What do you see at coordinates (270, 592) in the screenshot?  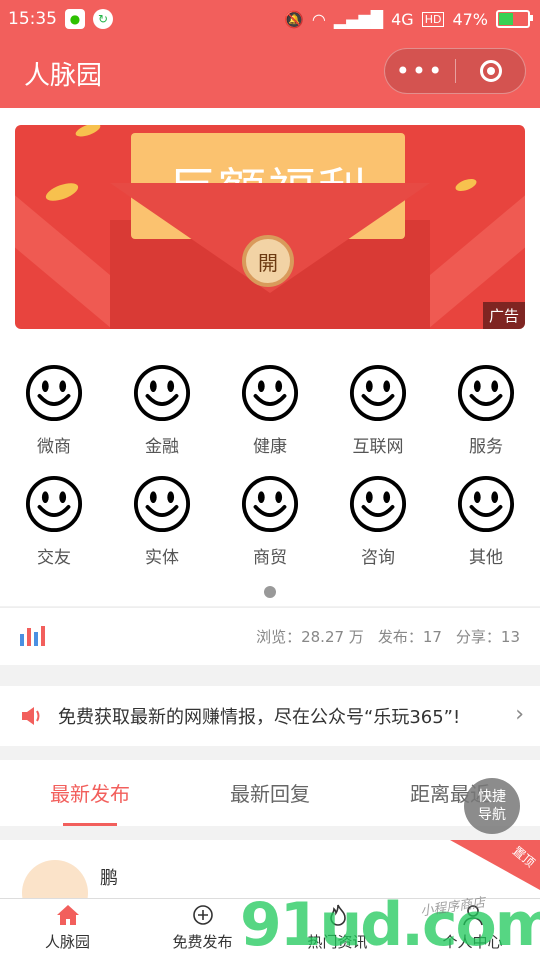 I see `pager-dot` at bounding box center [270, 592].